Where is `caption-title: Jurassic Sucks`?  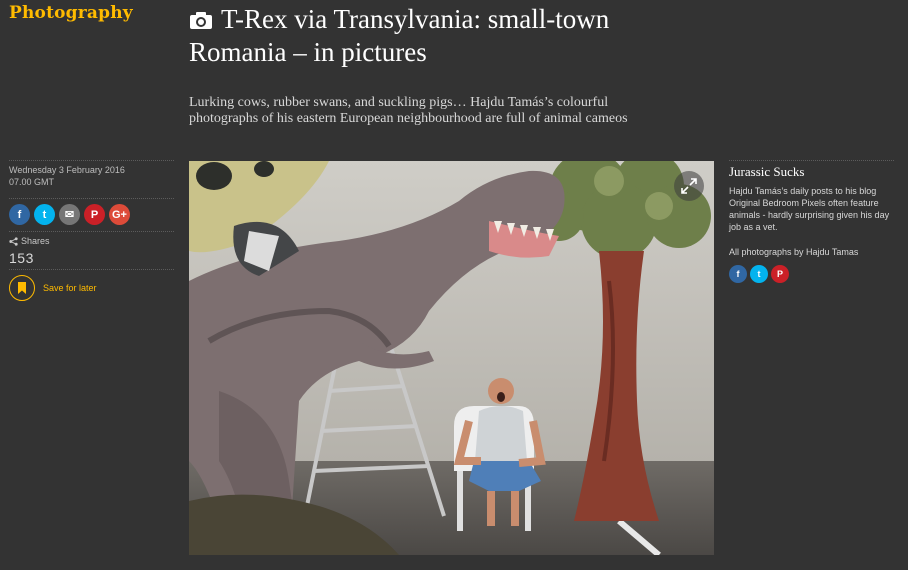
caption-title: Jurassic Sucks is located at coordinates (767, 171).